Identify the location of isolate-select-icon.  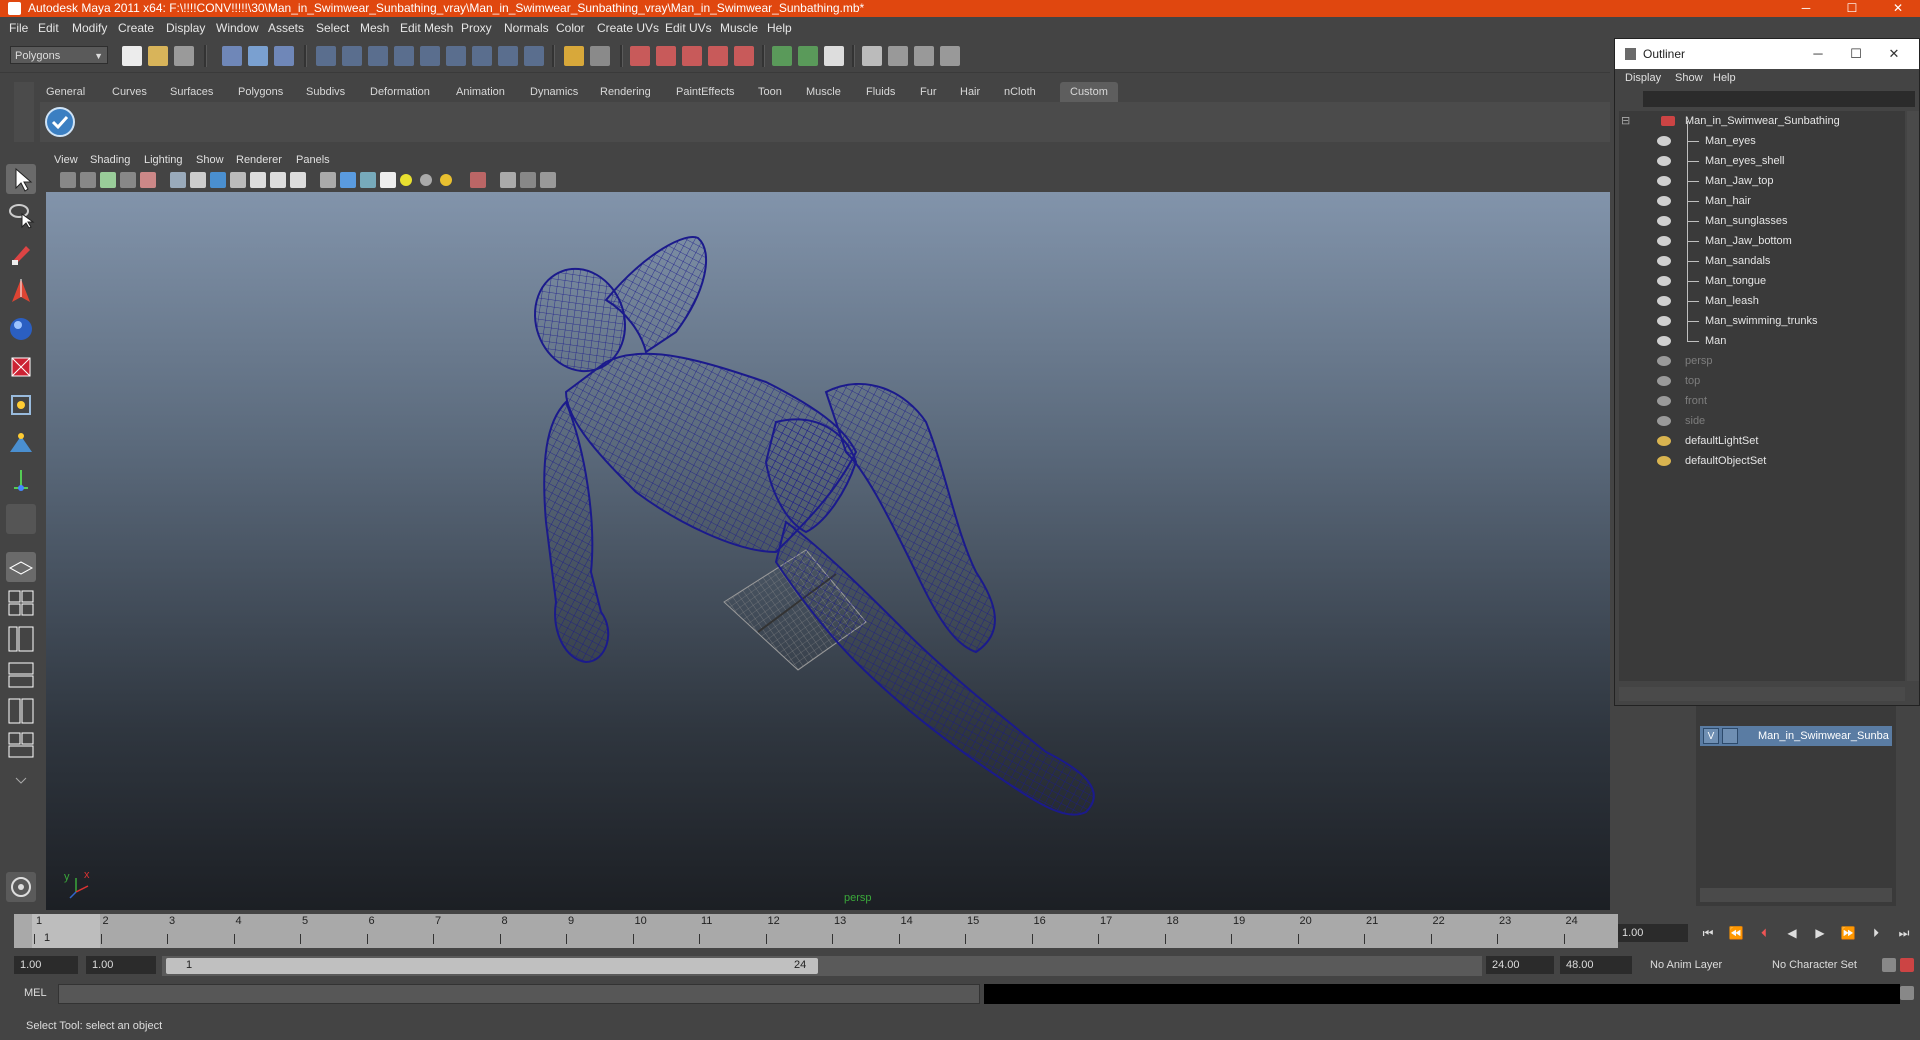
(478, 180).